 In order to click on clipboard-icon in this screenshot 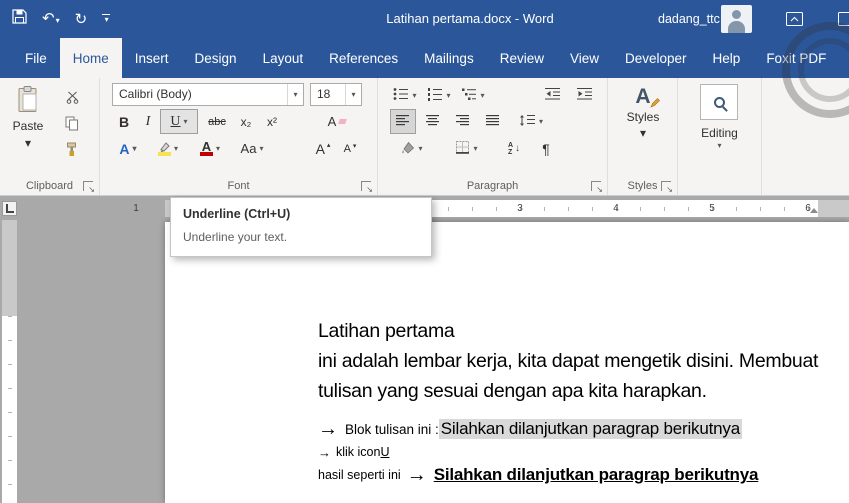, I will do `click(28, 101)`.